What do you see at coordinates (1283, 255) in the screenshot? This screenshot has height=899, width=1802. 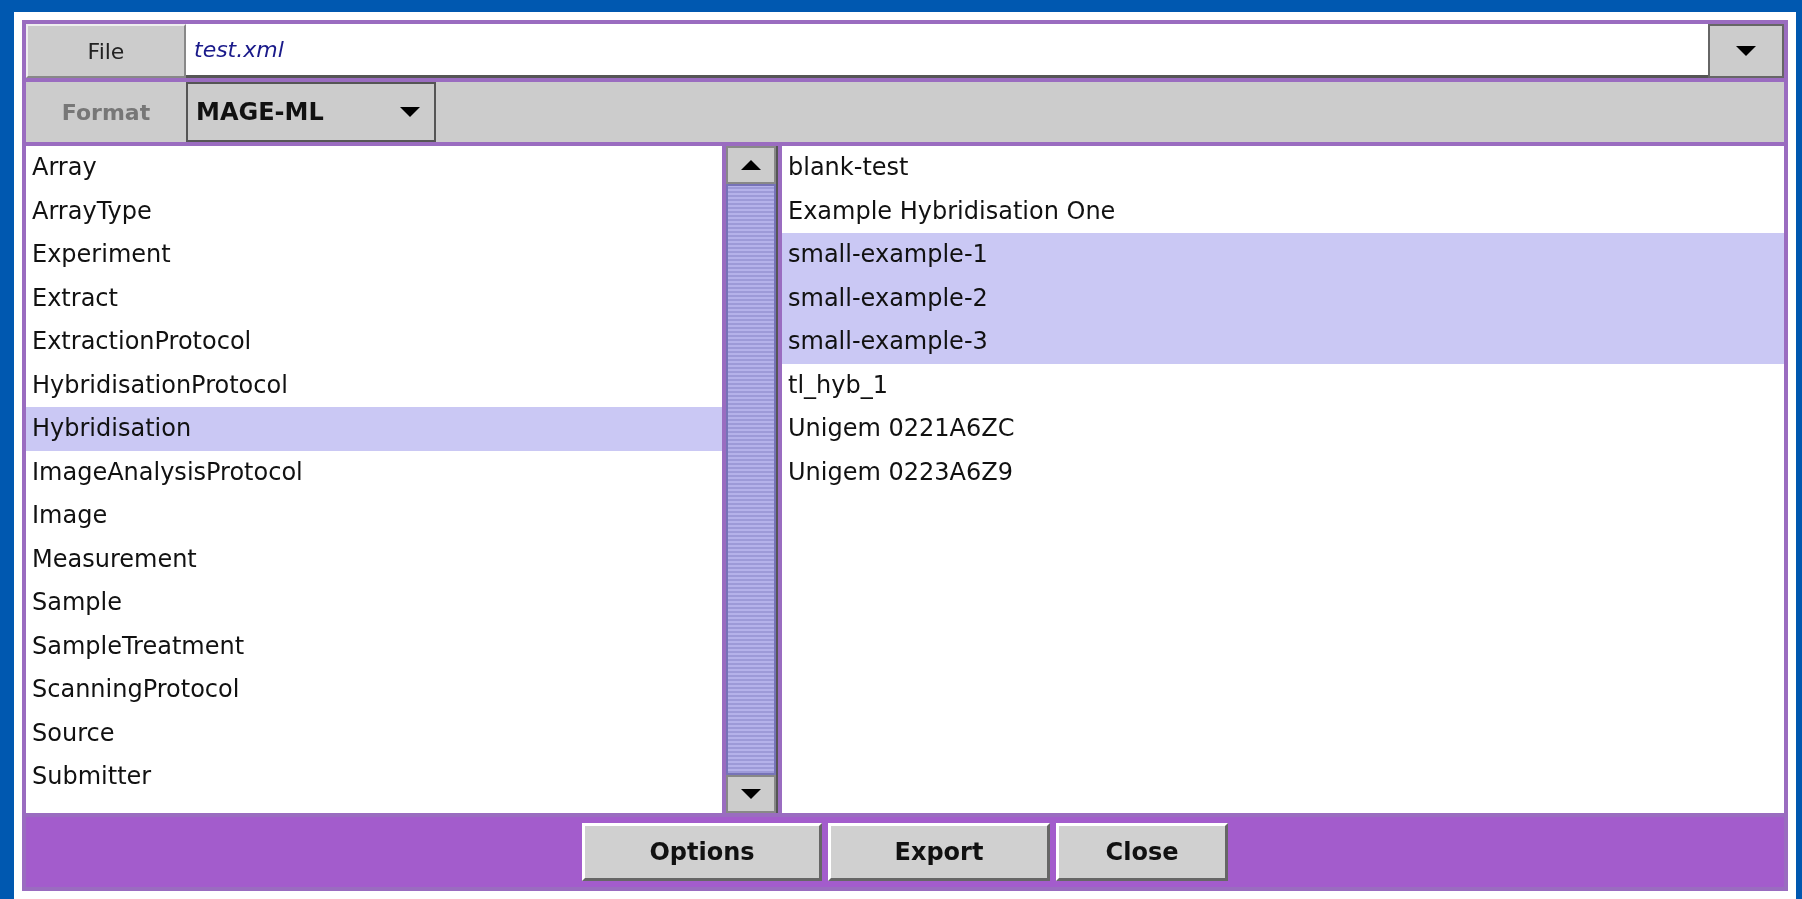 I see `list-item: small-example-1` at bounding box center [1283, 255].